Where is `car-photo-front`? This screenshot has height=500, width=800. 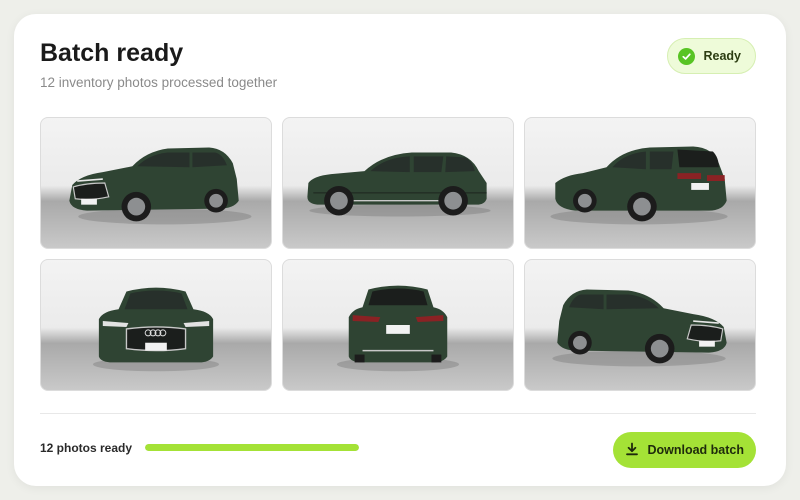 car-photo-front is located at coordinates (156, 325).